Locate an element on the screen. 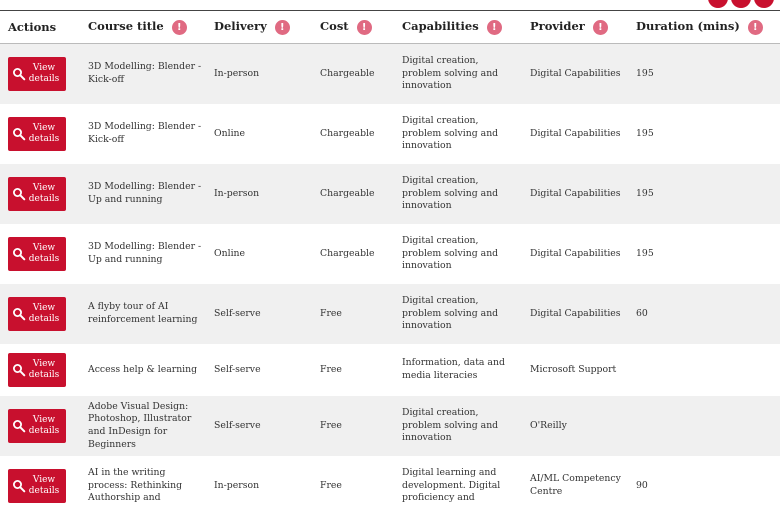 This screenshot has width=780, height=520. column-header-duration: Duration (mins)! is located at coordinates (704, 27).